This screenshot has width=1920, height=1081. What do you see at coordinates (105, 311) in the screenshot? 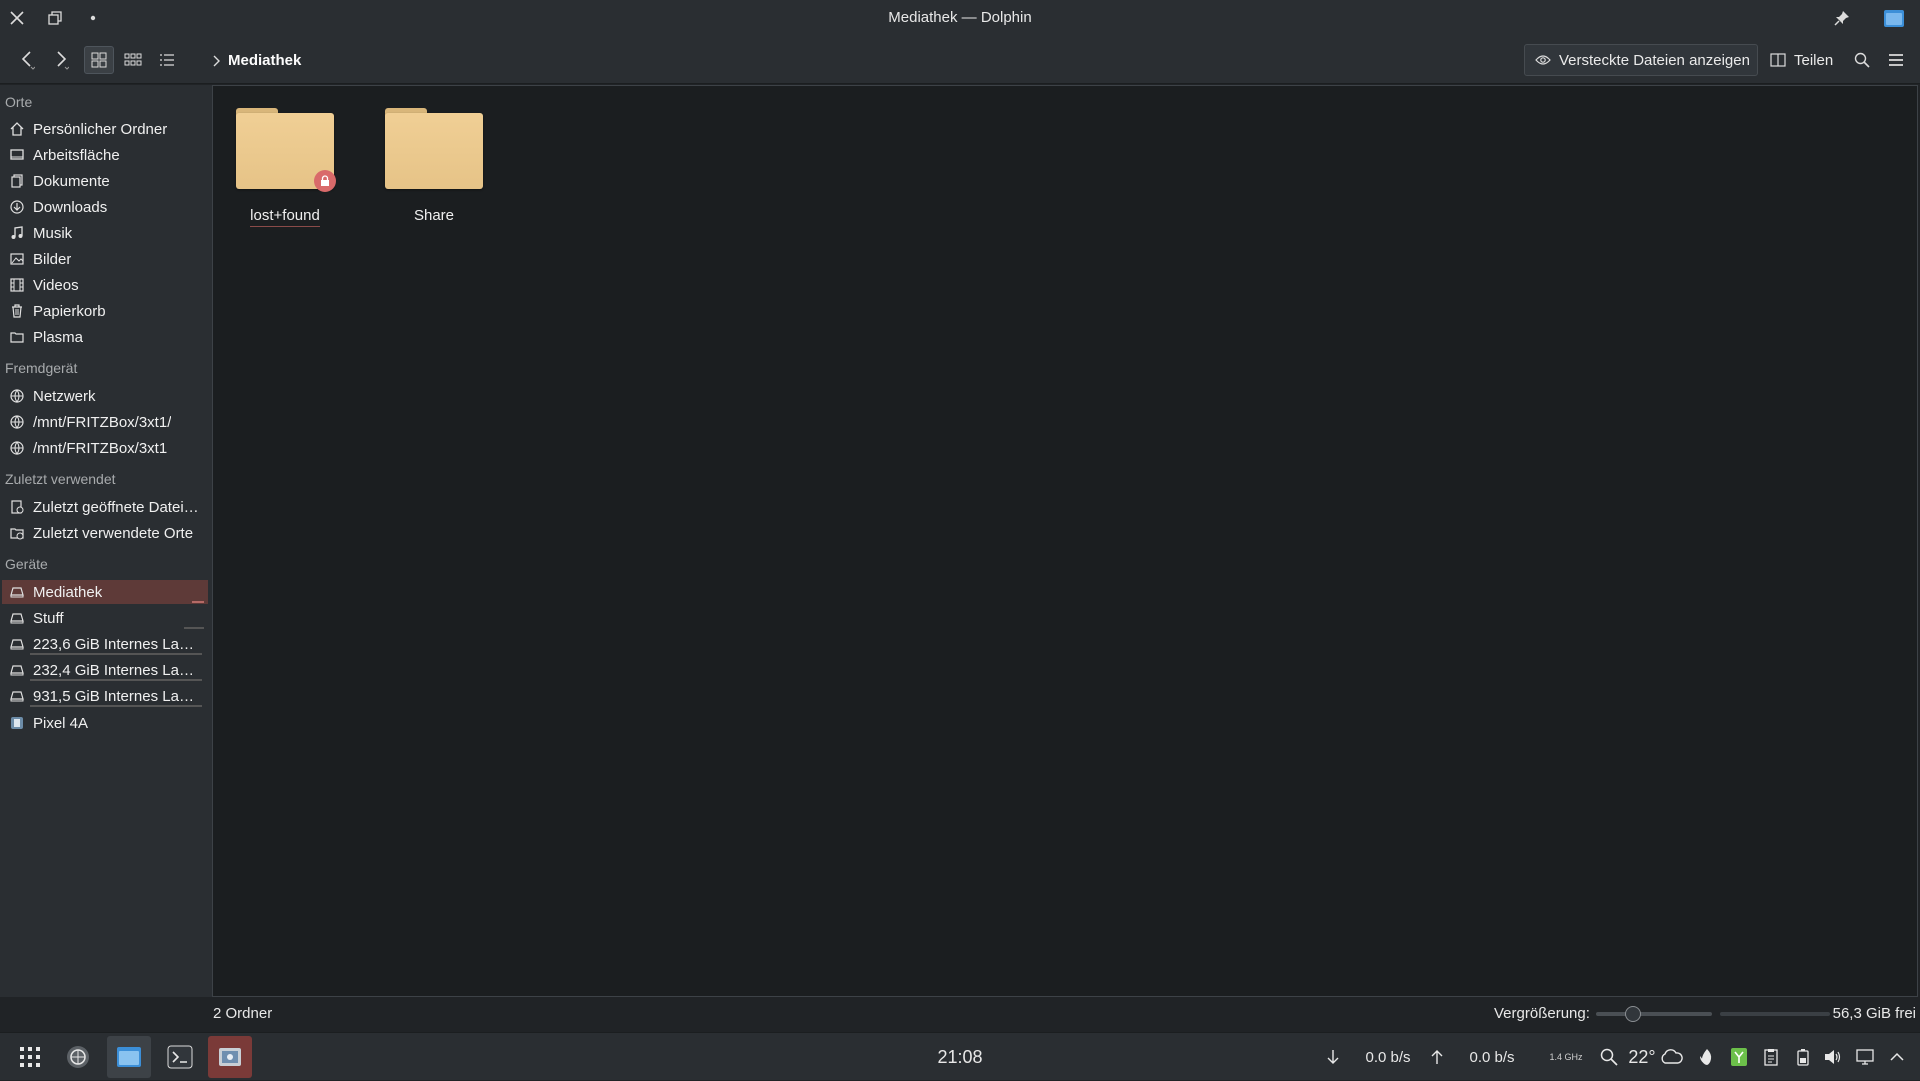
I see `sidebar-item-trash: Papierkorb` at bounding box center [105, 311].